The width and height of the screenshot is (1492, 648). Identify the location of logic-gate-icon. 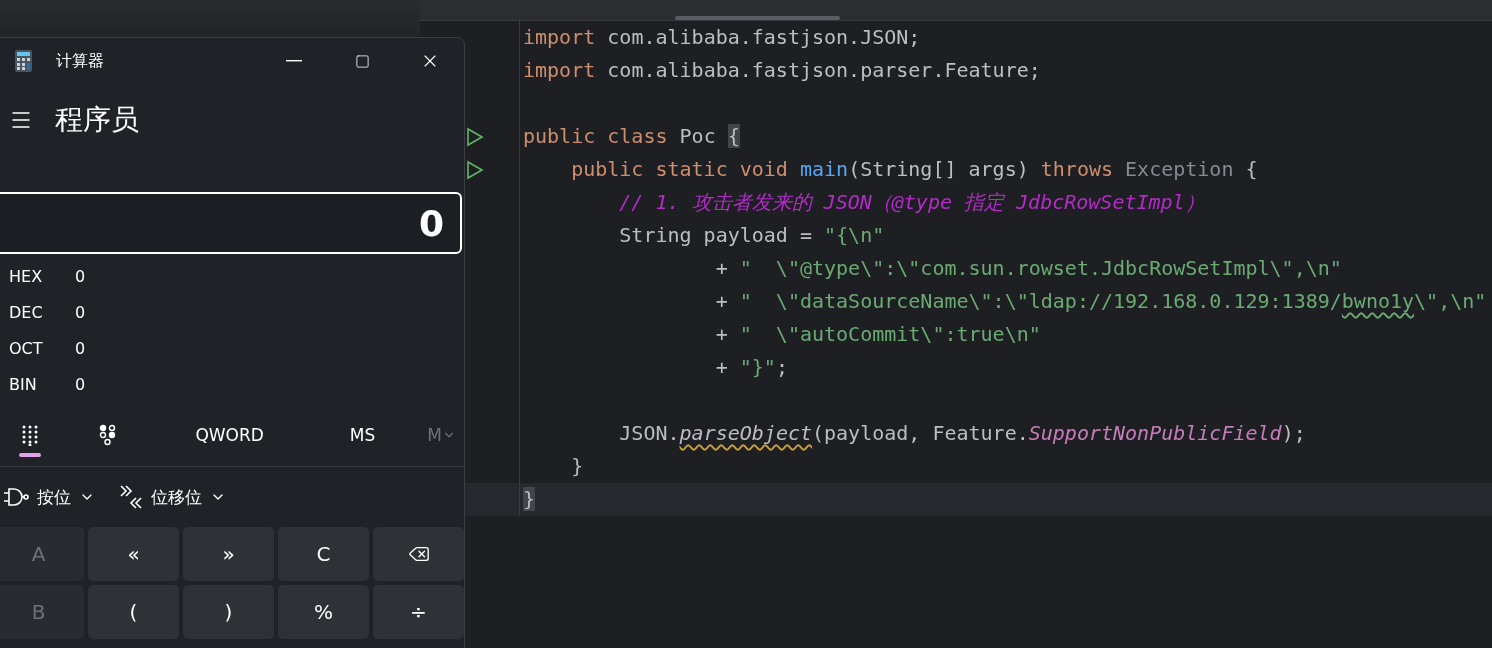
(16, 497).